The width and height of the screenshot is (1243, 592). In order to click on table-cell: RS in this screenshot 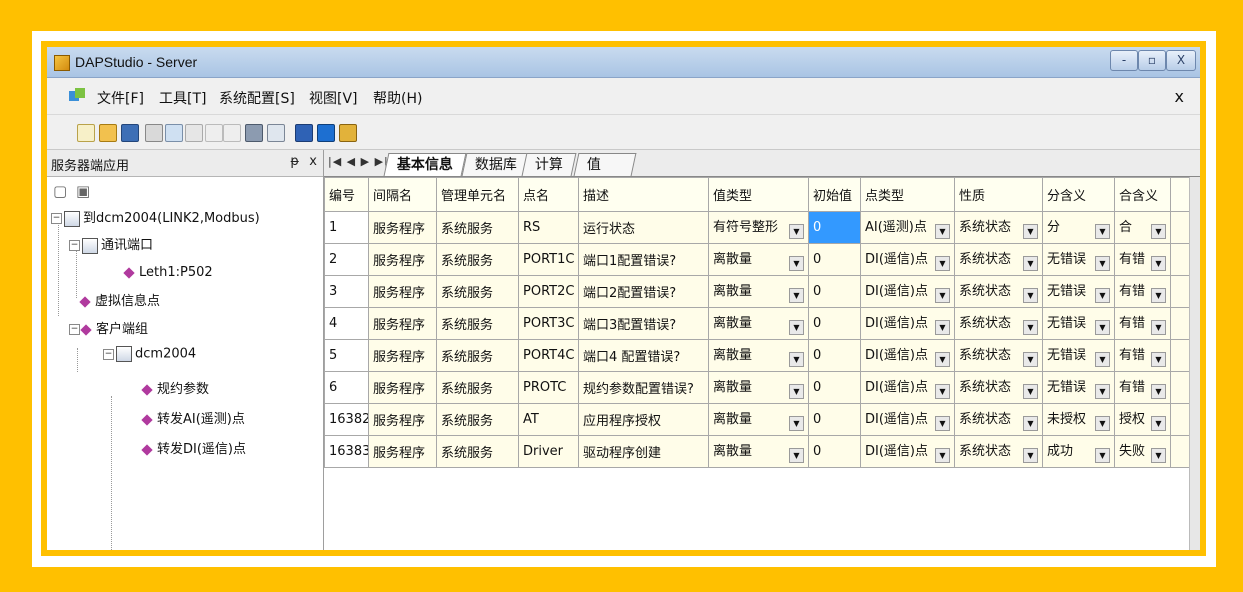, I will do `click(548, 227)`.